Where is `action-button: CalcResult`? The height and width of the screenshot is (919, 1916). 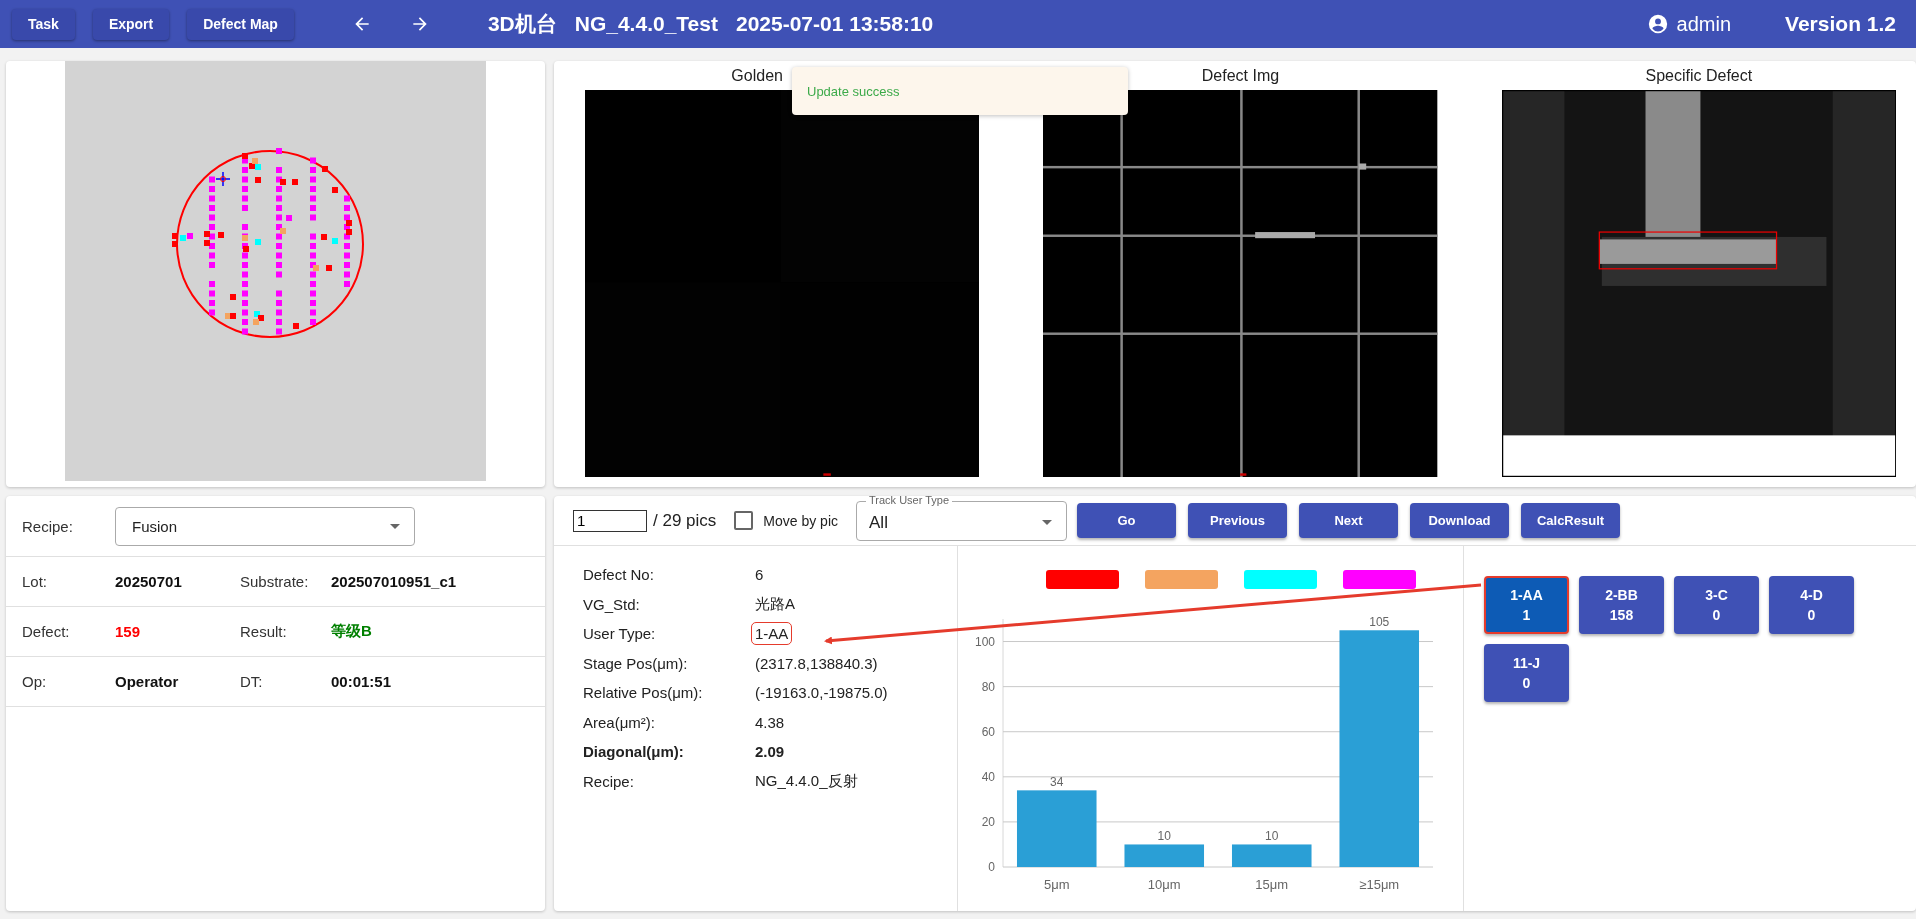
action-button: CalcResult is located at coordinates (1570, 520).